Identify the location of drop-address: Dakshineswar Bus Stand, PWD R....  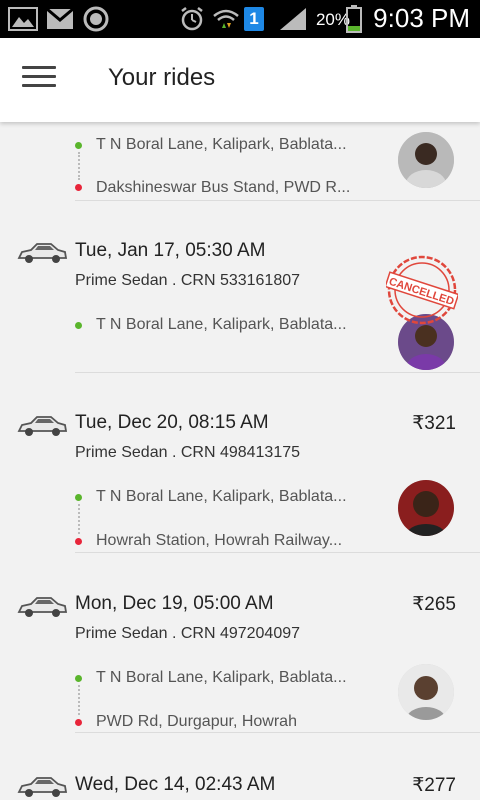
(223, 187).